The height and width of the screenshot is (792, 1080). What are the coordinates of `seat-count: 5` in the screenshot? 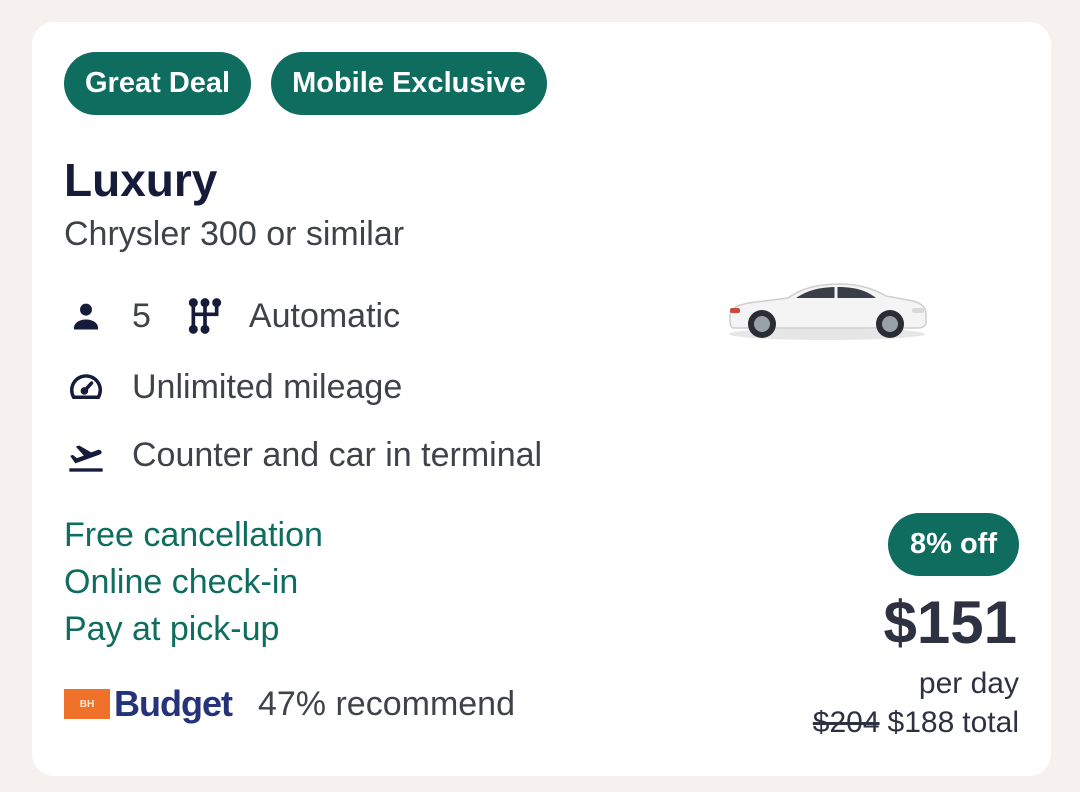 It's located at (141, 315).